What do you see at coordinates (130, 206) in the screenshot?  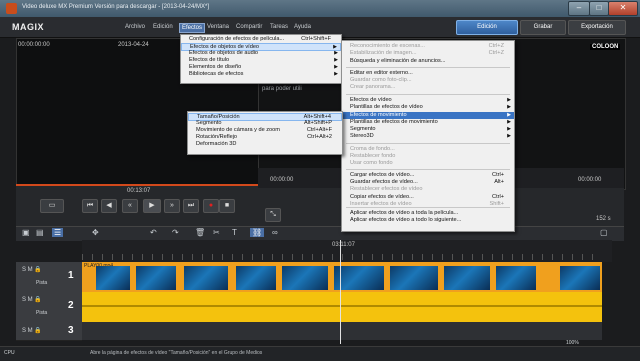 I see `rewind-icon: «` at bounding box center [130, 206].